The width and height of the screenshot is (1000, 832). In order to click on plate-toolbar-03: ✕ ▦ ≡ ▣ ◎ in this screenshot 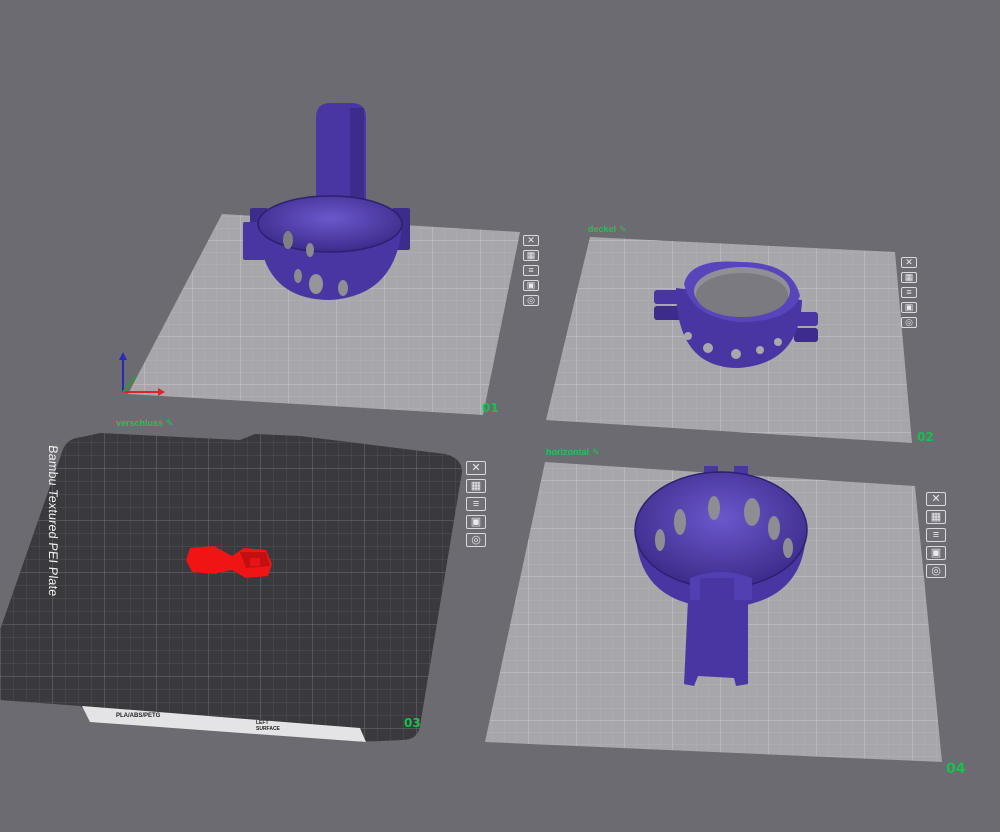, I will do `click(476, 504)`.